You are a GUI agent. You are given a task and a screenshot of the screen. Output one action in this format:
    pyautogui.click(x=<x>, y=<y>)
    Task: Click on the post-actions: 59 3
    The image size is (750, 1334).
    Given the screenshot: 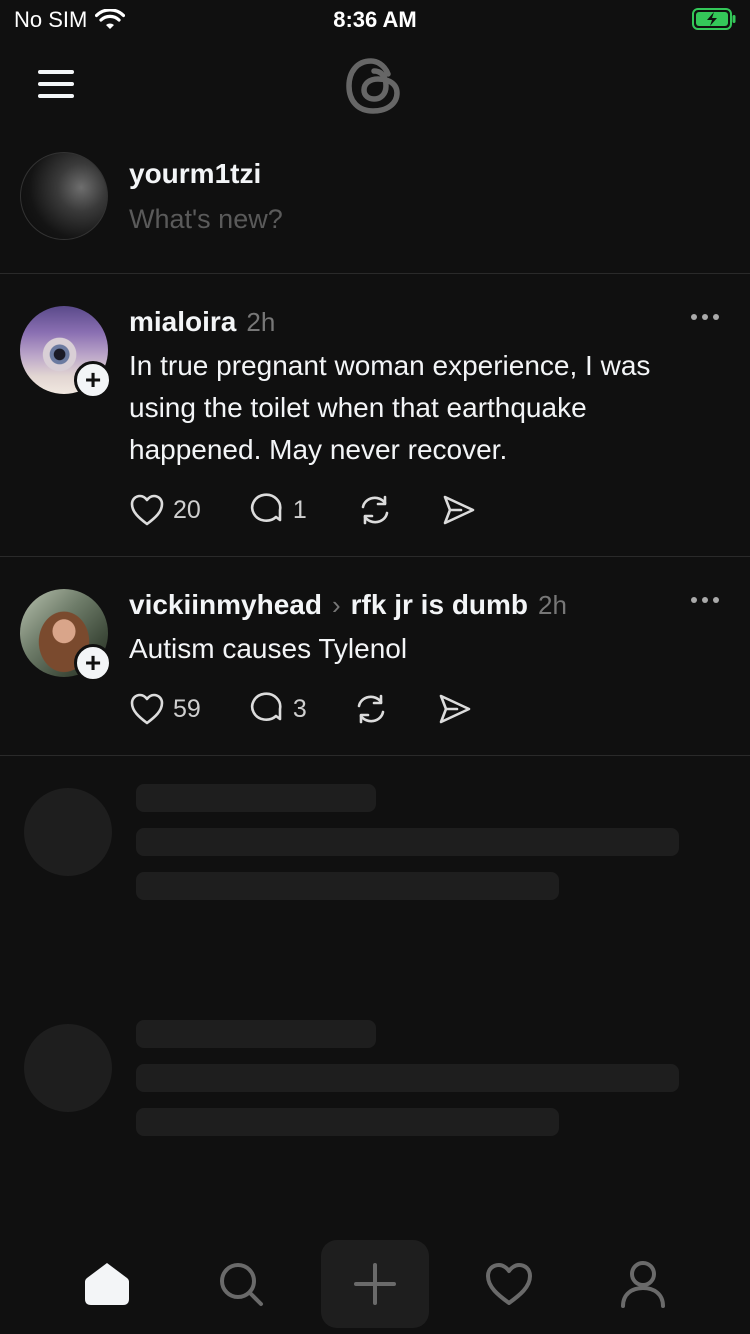 What is the action you would take?
    pyautogui.click(x=301, y=709)
    